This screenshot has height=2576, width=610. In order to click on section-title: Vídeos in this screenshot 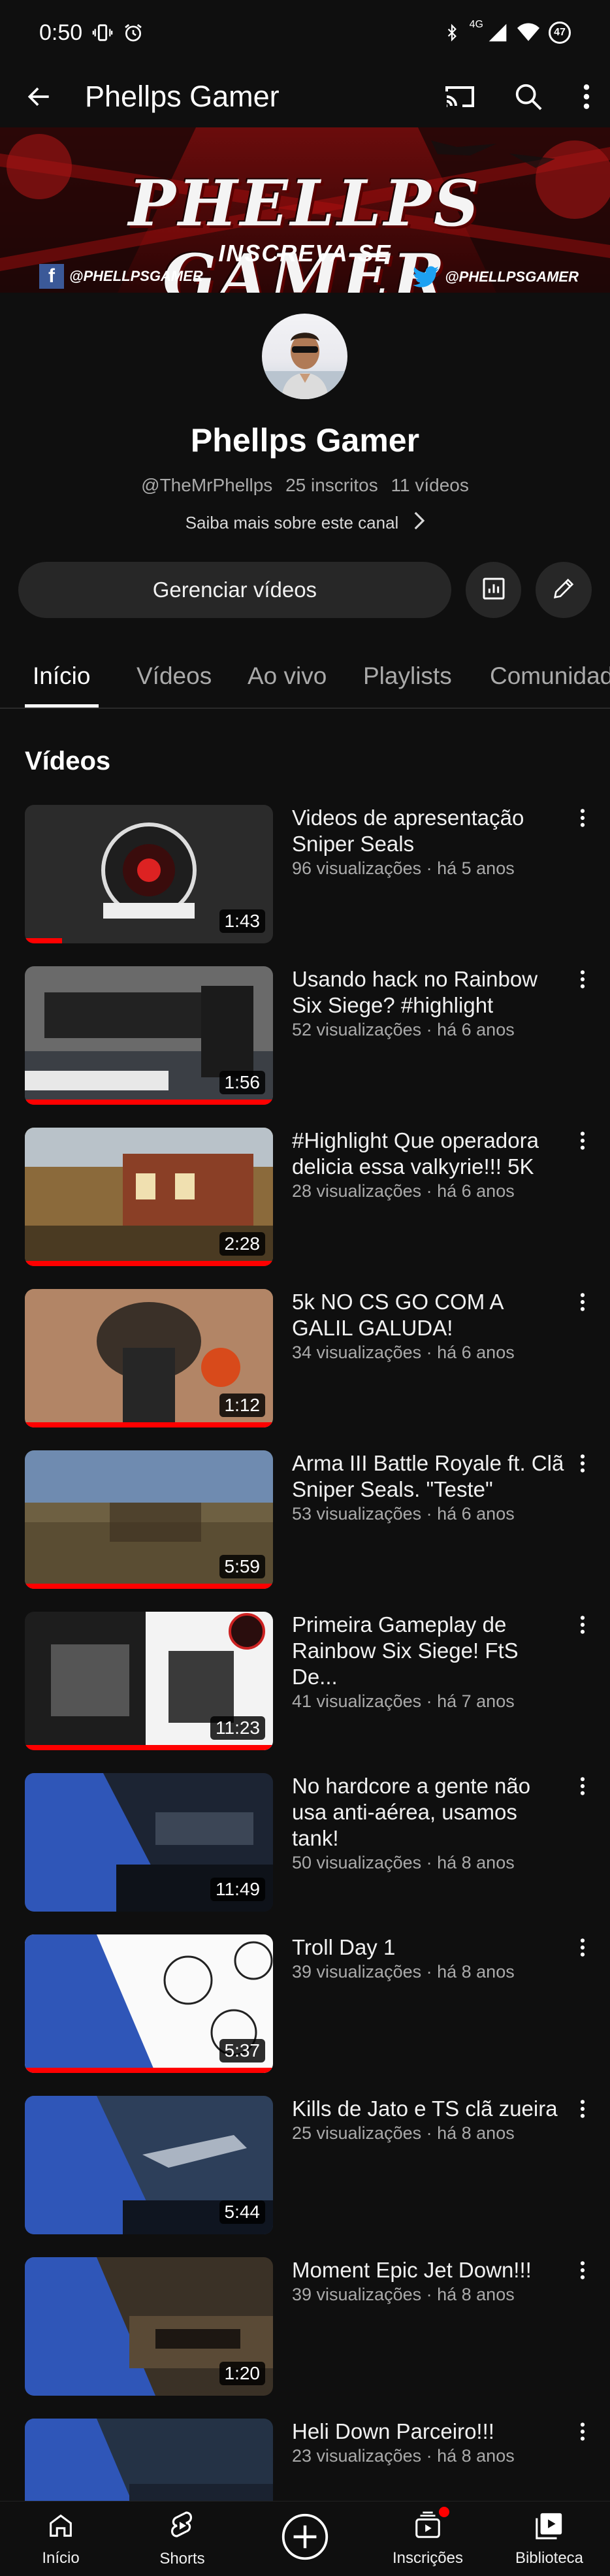, I will do `click(68, 761)`.